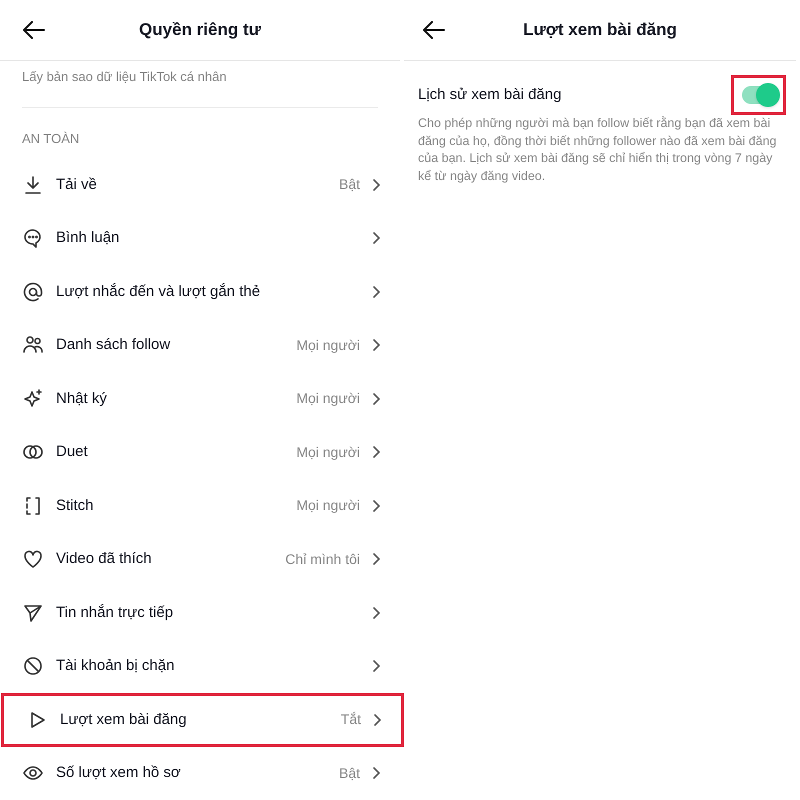 This screenshot has width=800, height=800. Describe the element at coordinates (115, 612) in the screenshot. I see `row-label: Tin nhắn trực tiếp` at that location.